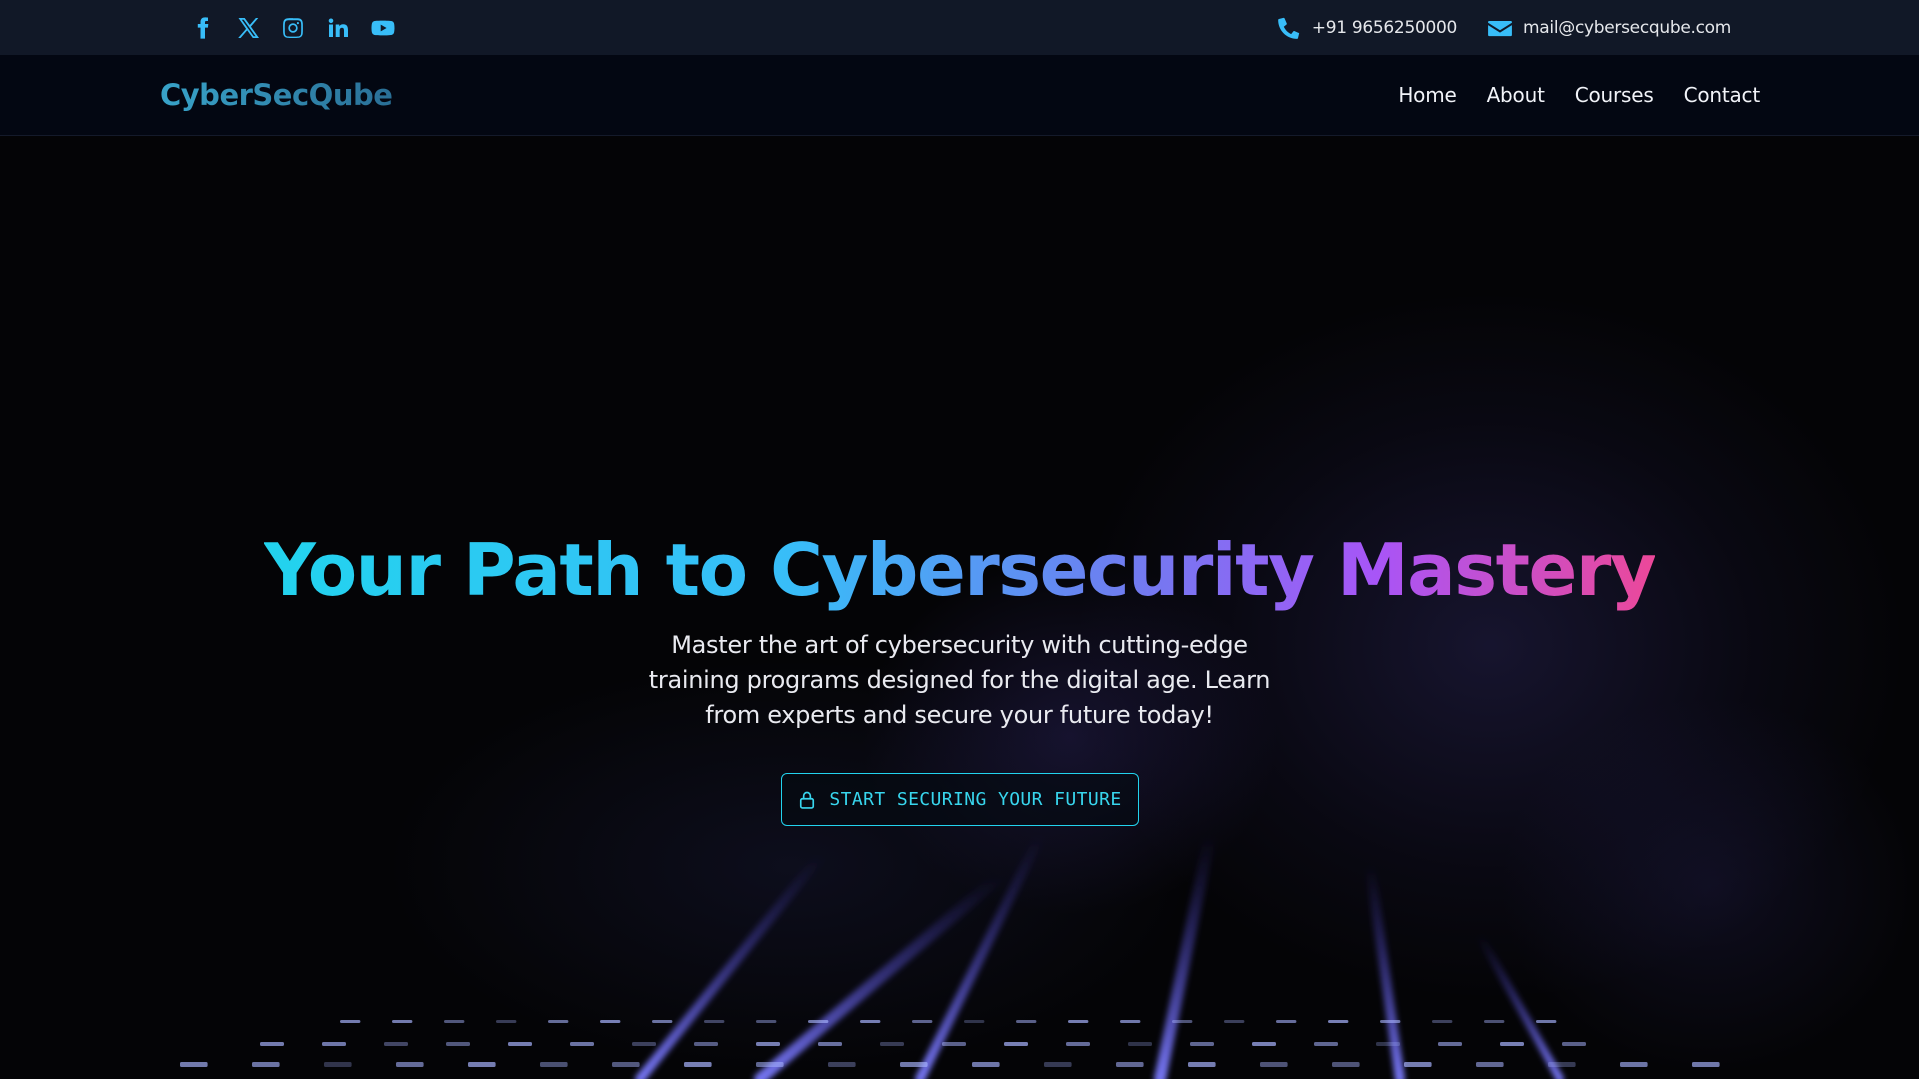  Describe the element at coordinates (1614, 95) in the screenshot. I see `nav-link-courses: Courses` at that location.